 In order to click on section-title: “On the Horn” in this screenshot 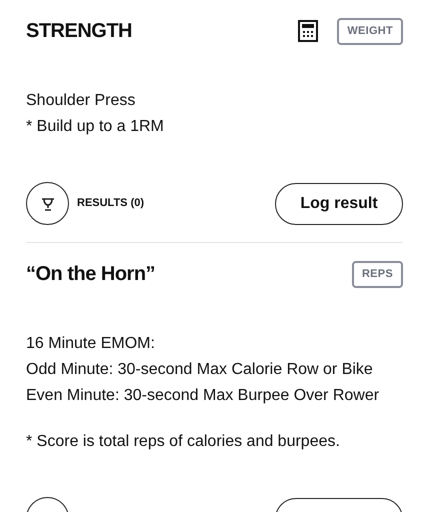, I will do `click(91, 274)`.